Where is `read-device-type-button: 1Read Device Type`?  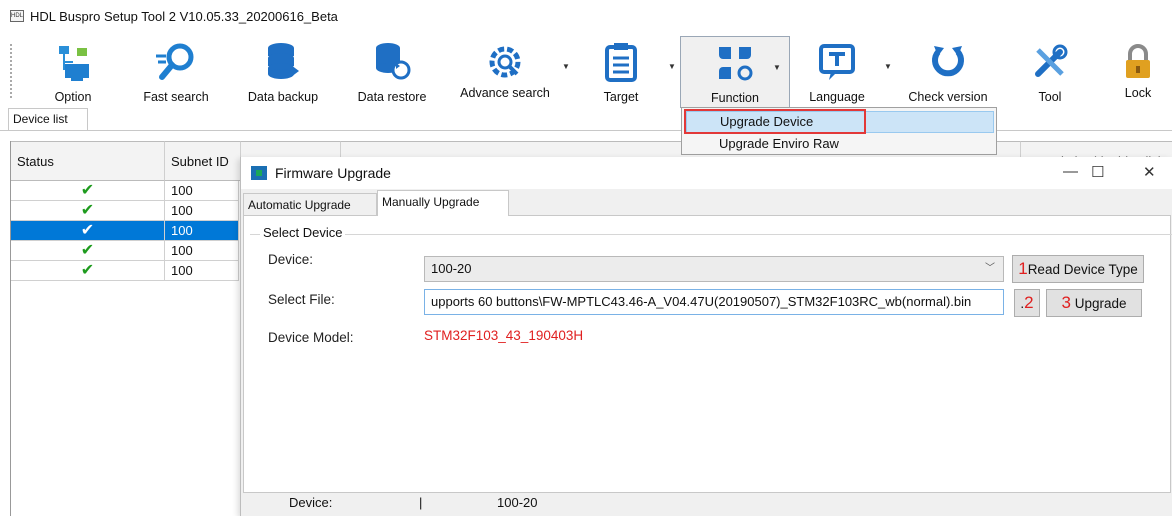 read-device-type-button: 1Read Device Type is located at coordinates (1078, 269).